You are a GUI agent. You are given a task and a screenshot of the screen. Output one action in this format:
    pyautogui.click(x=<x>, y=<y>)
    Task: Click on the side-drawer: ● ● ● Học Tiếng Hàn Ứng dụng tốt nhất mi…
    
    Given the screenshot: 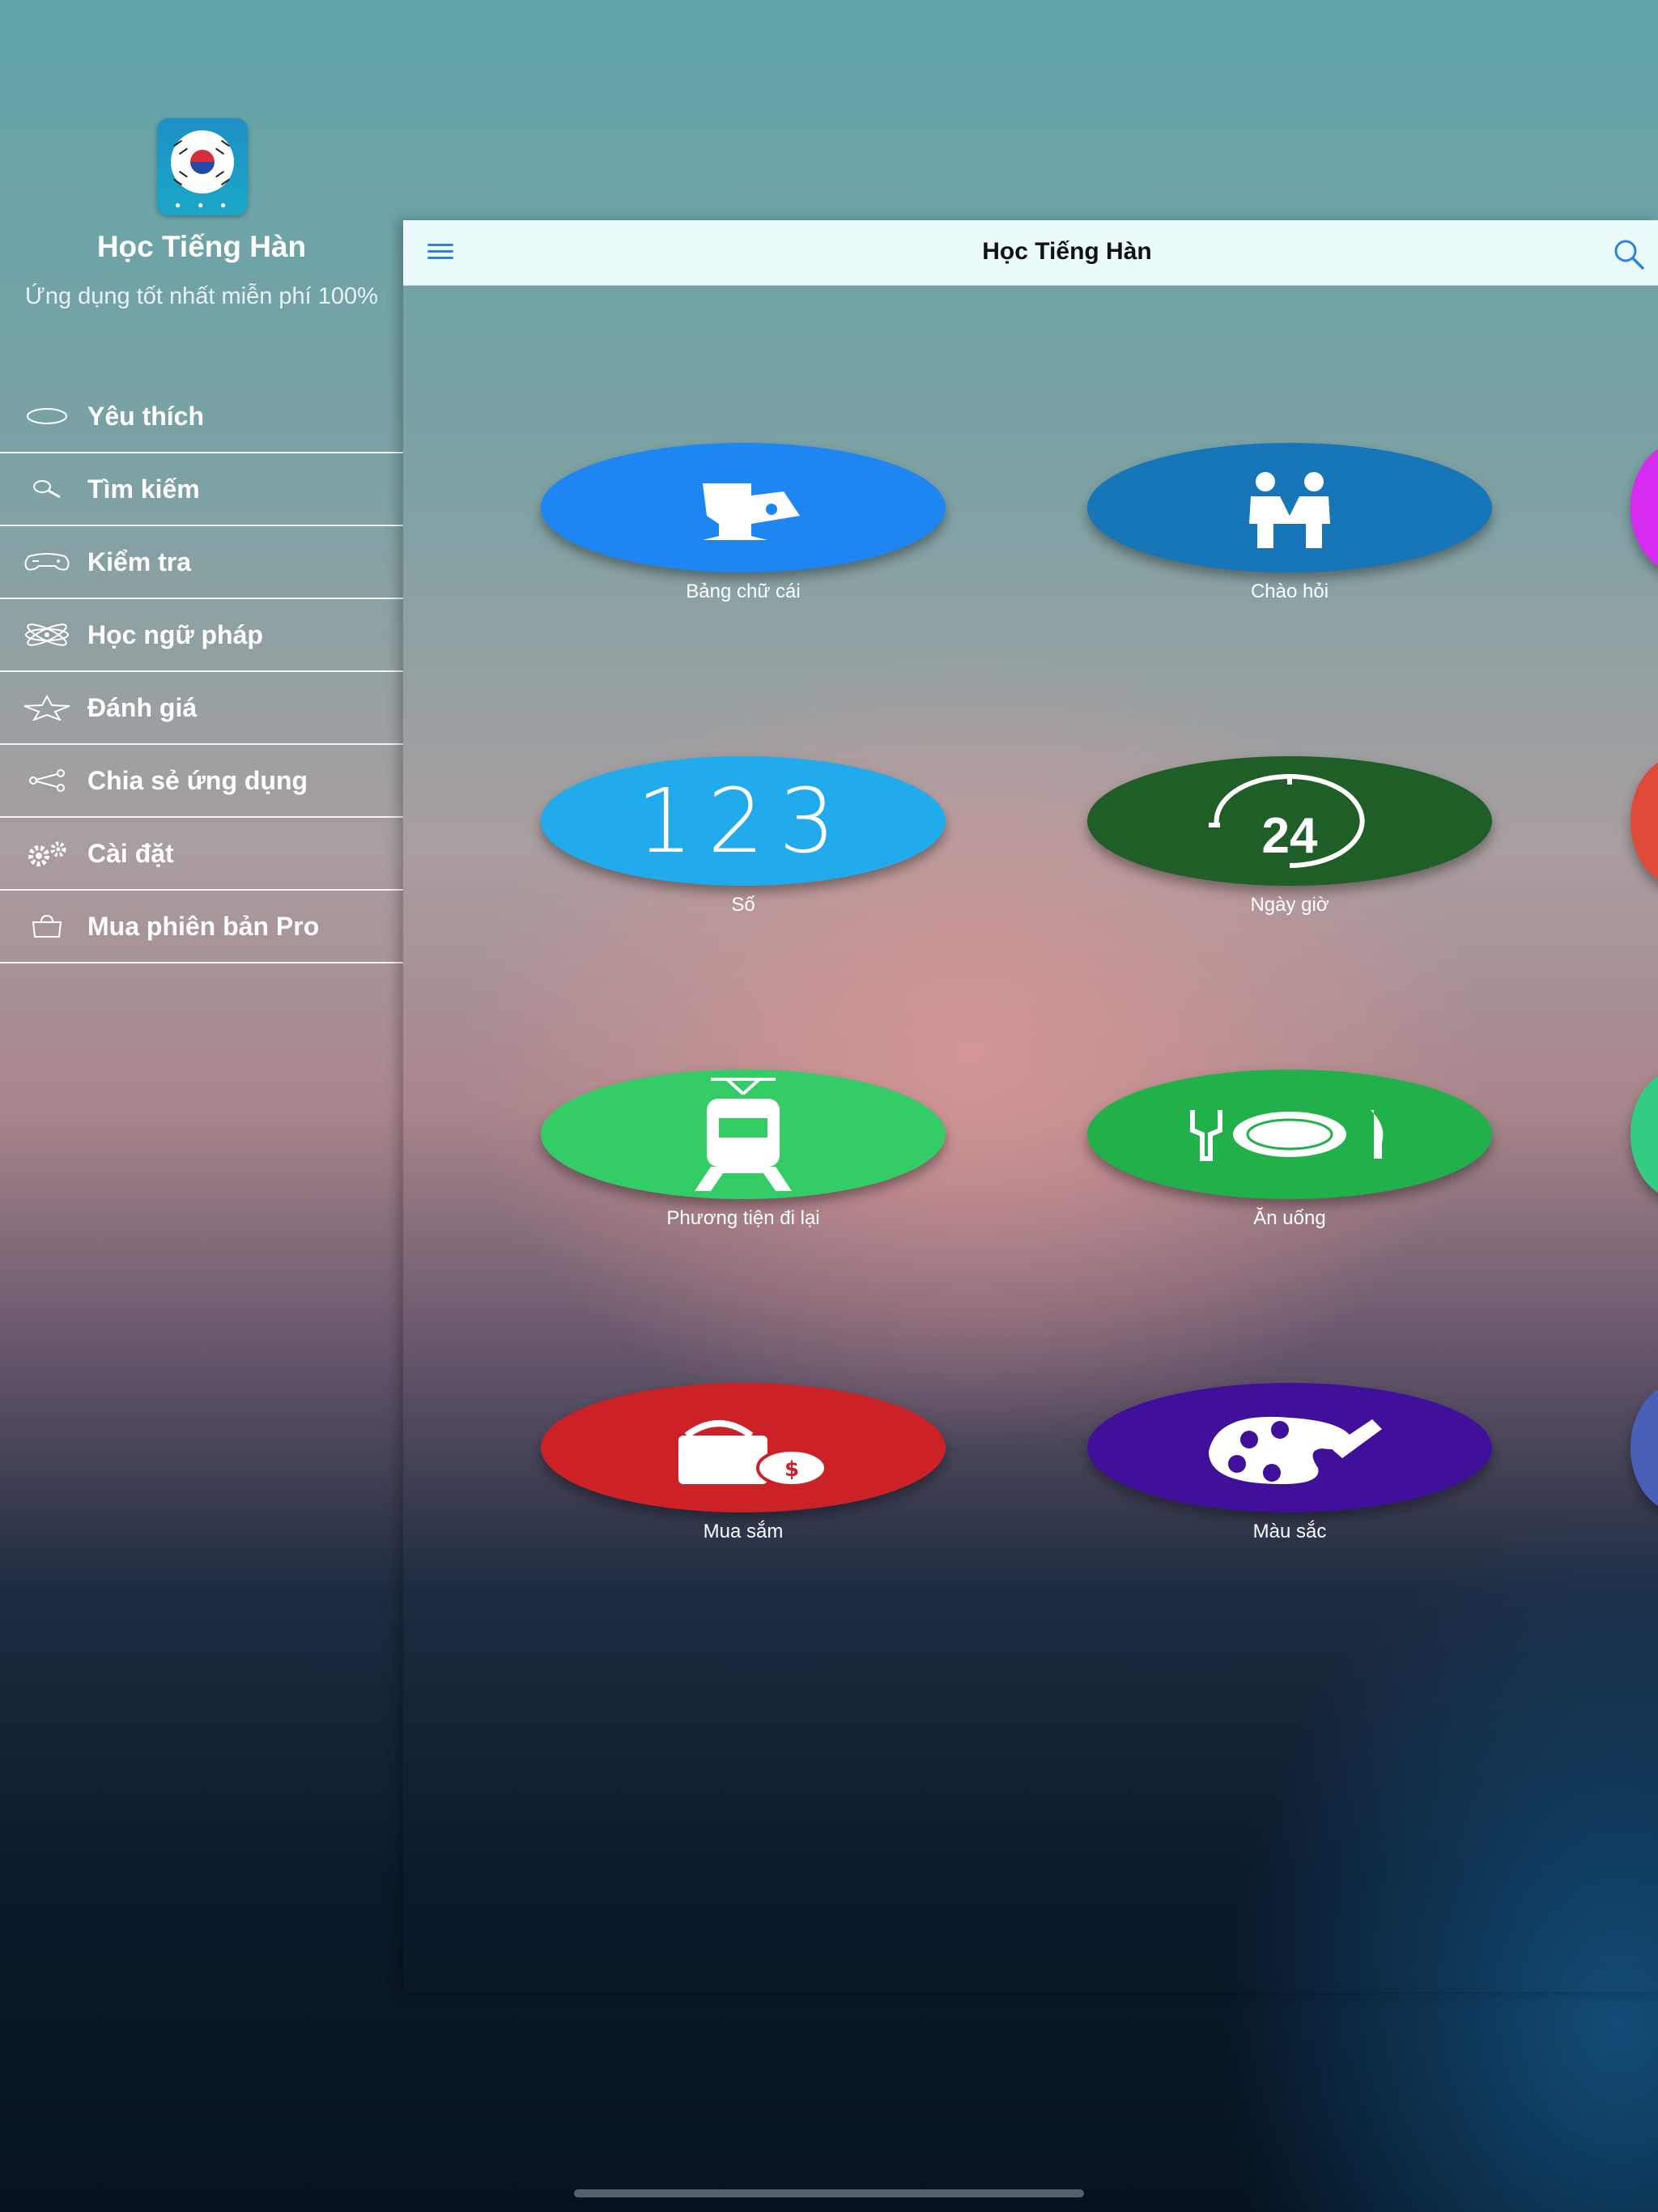 What is the action you would take?
    pyautogui.click(x=201, y=481)
    